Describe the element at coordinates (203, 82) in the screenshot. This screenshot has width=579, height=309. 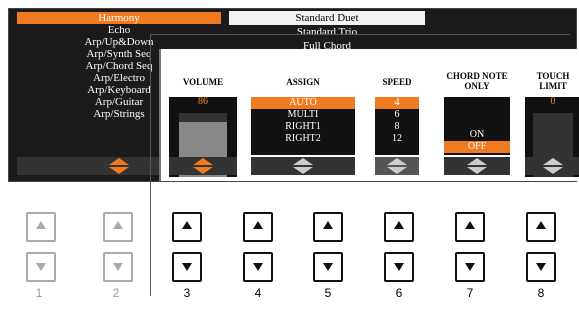
I see `volume-title: VOLUME` at that location.